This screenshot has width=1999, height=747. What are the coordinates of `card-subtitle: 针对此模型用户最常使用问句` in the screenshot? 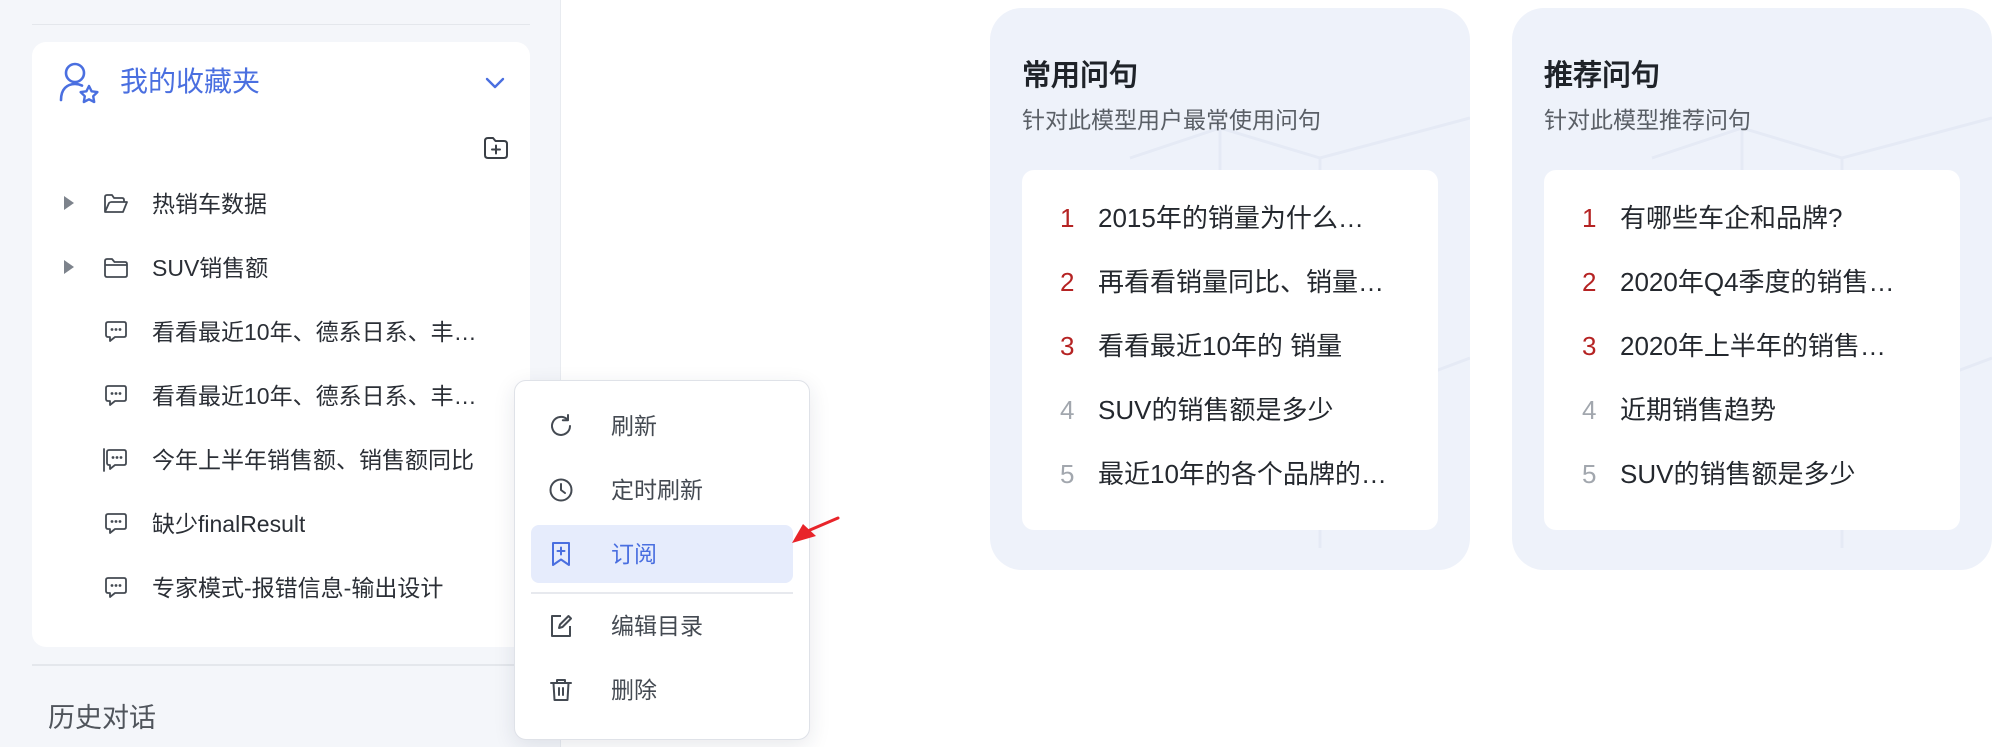 It's located at (1171, 120).